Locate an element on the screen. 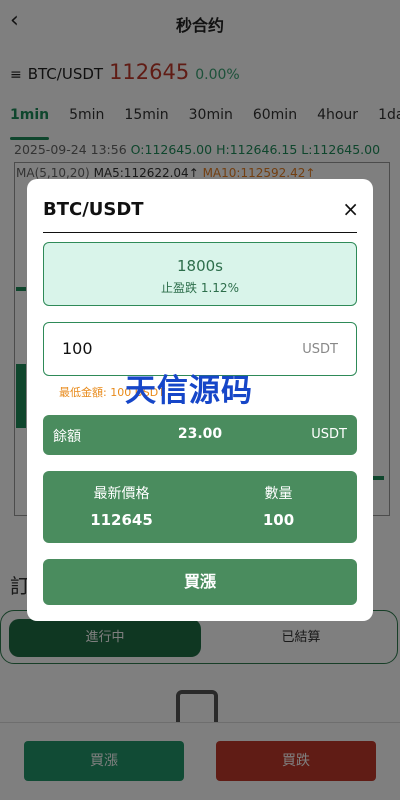 This screenshot has height=801, width=400. modal-divider is located at coordinates (200, 232).